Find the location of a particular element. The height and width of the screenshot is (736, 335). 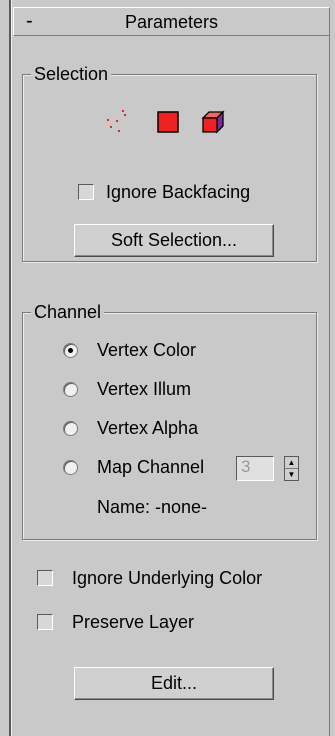

radio-vertex-color-label: Vertex Color is located at coordinates (147, 350).